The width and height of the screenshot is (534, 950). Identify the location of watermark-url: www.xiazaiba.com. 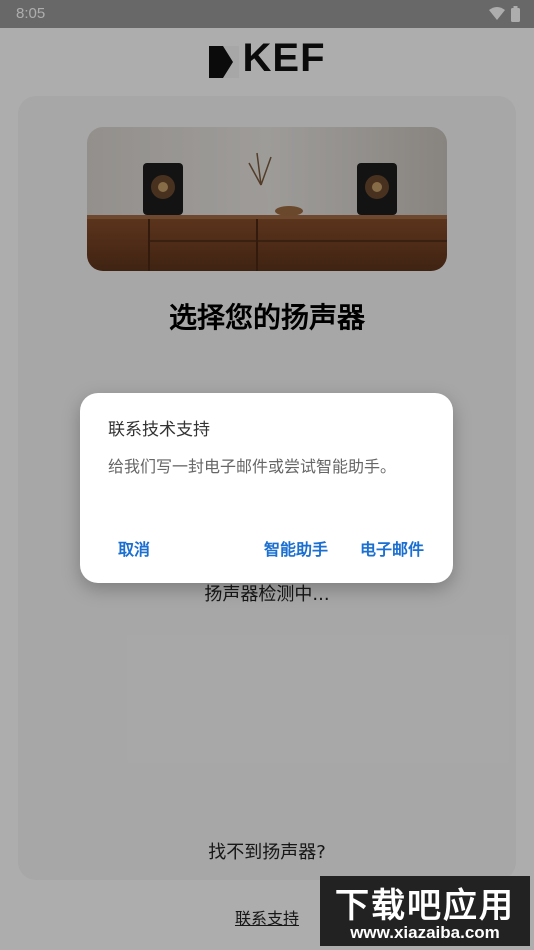
(425, 932).